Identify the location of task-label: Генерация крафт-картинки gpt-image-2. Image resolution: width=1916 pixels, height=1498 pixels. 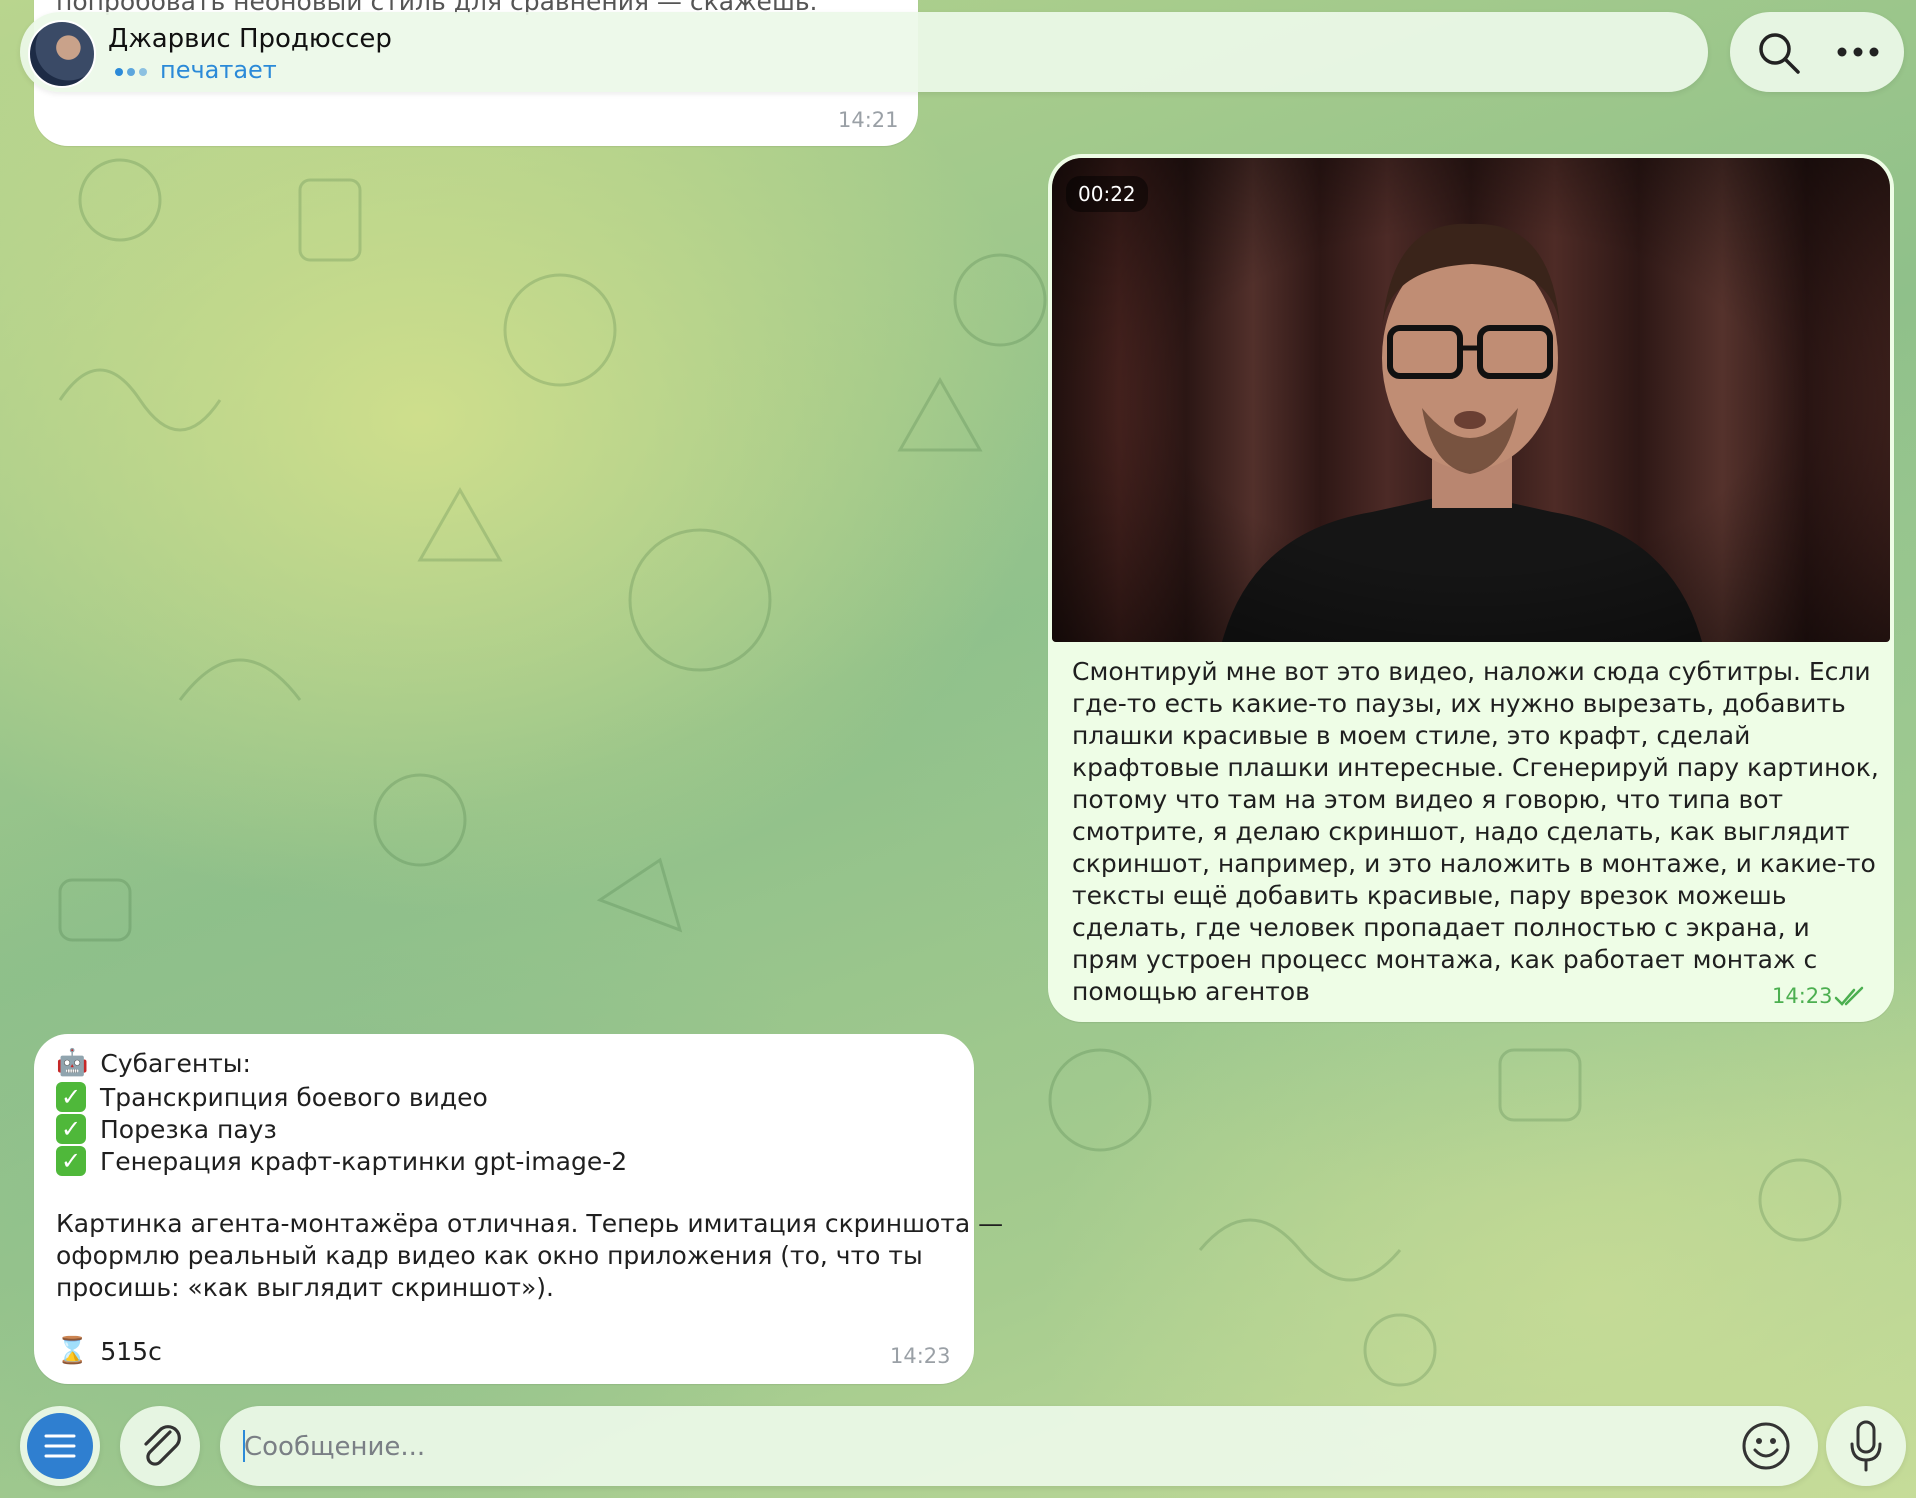
(364, 1161).